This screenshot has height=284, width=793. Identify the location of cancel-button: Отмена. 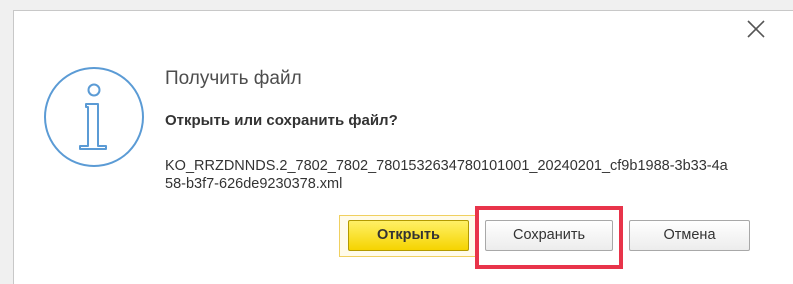
(689, 235).